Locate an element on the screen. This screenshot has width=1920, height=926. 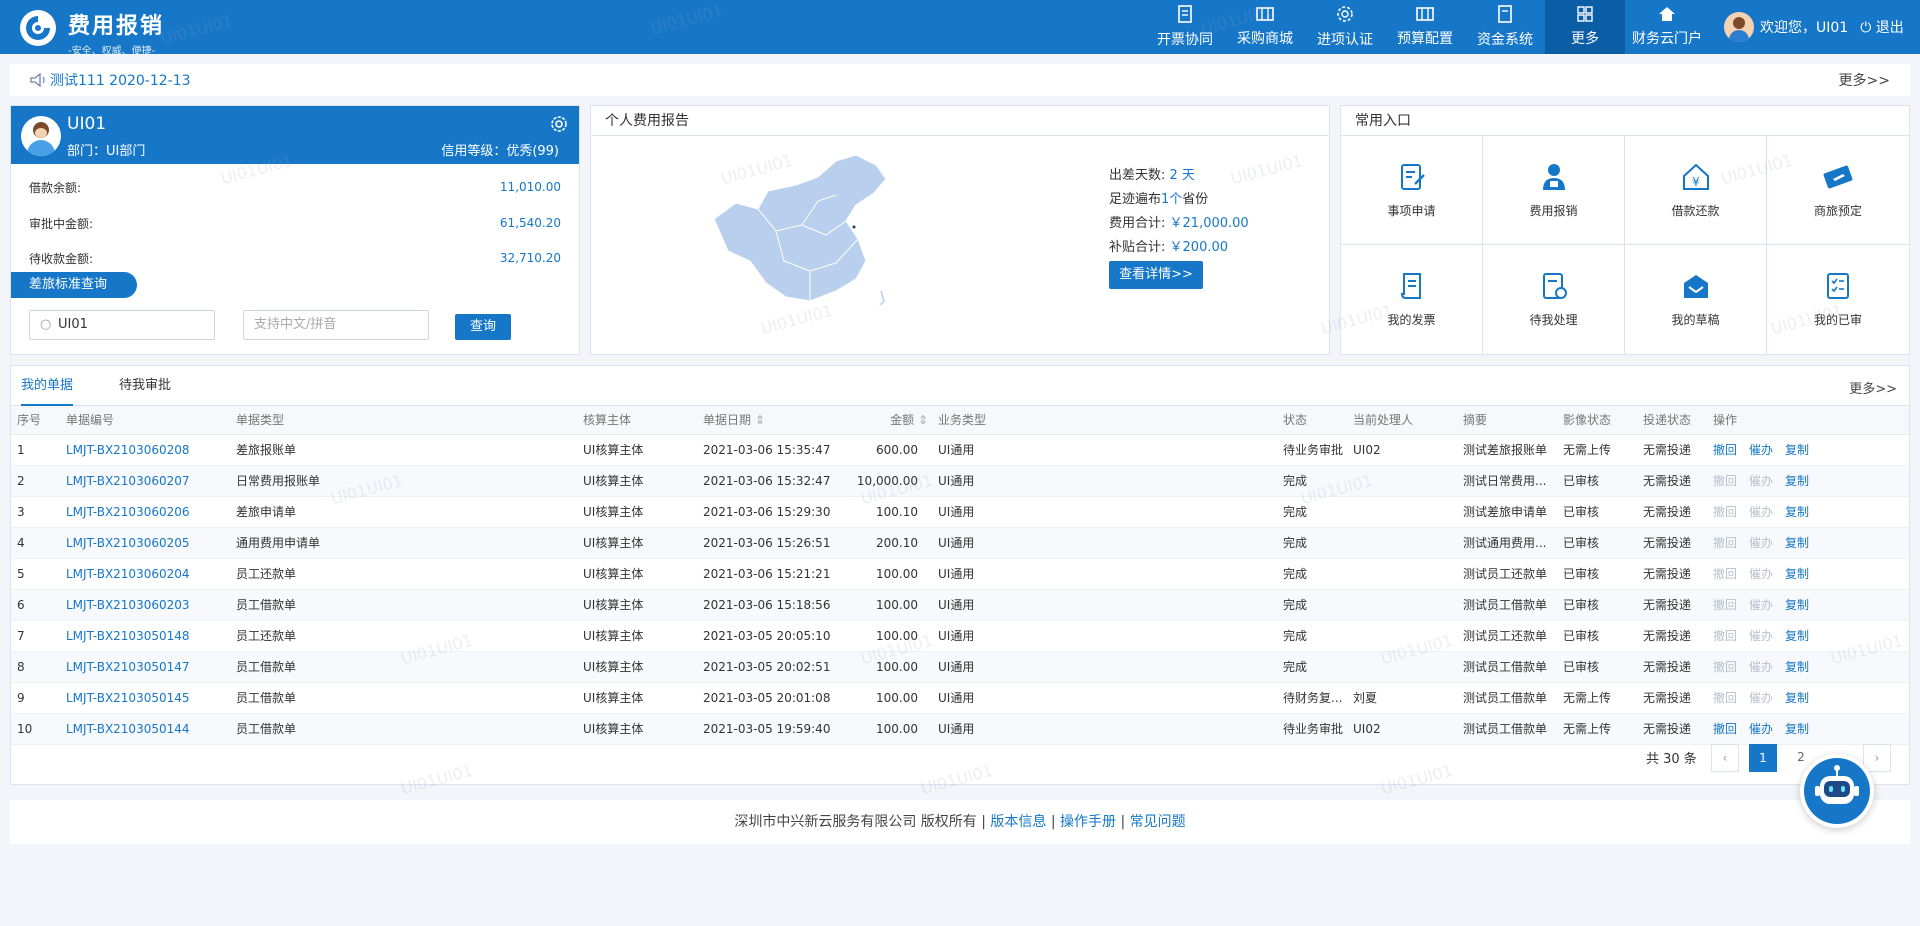
entry-item-pending: 待我处理 is located at coordinates (1554, 299).